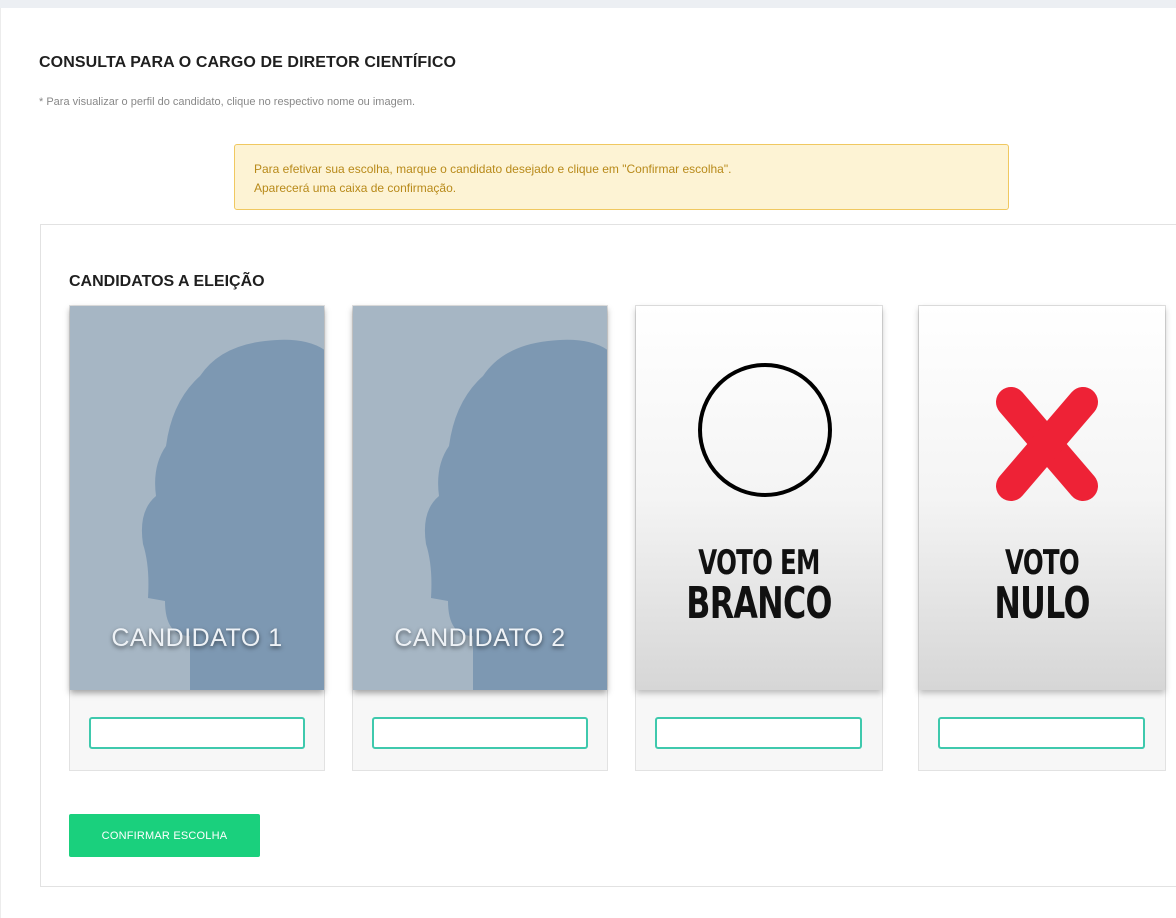 The image size is (1176, 918). Describe the element at coordinates (1042, 603) in the screenshot. I see `null-vote-label-line-2: NULO` at that location.